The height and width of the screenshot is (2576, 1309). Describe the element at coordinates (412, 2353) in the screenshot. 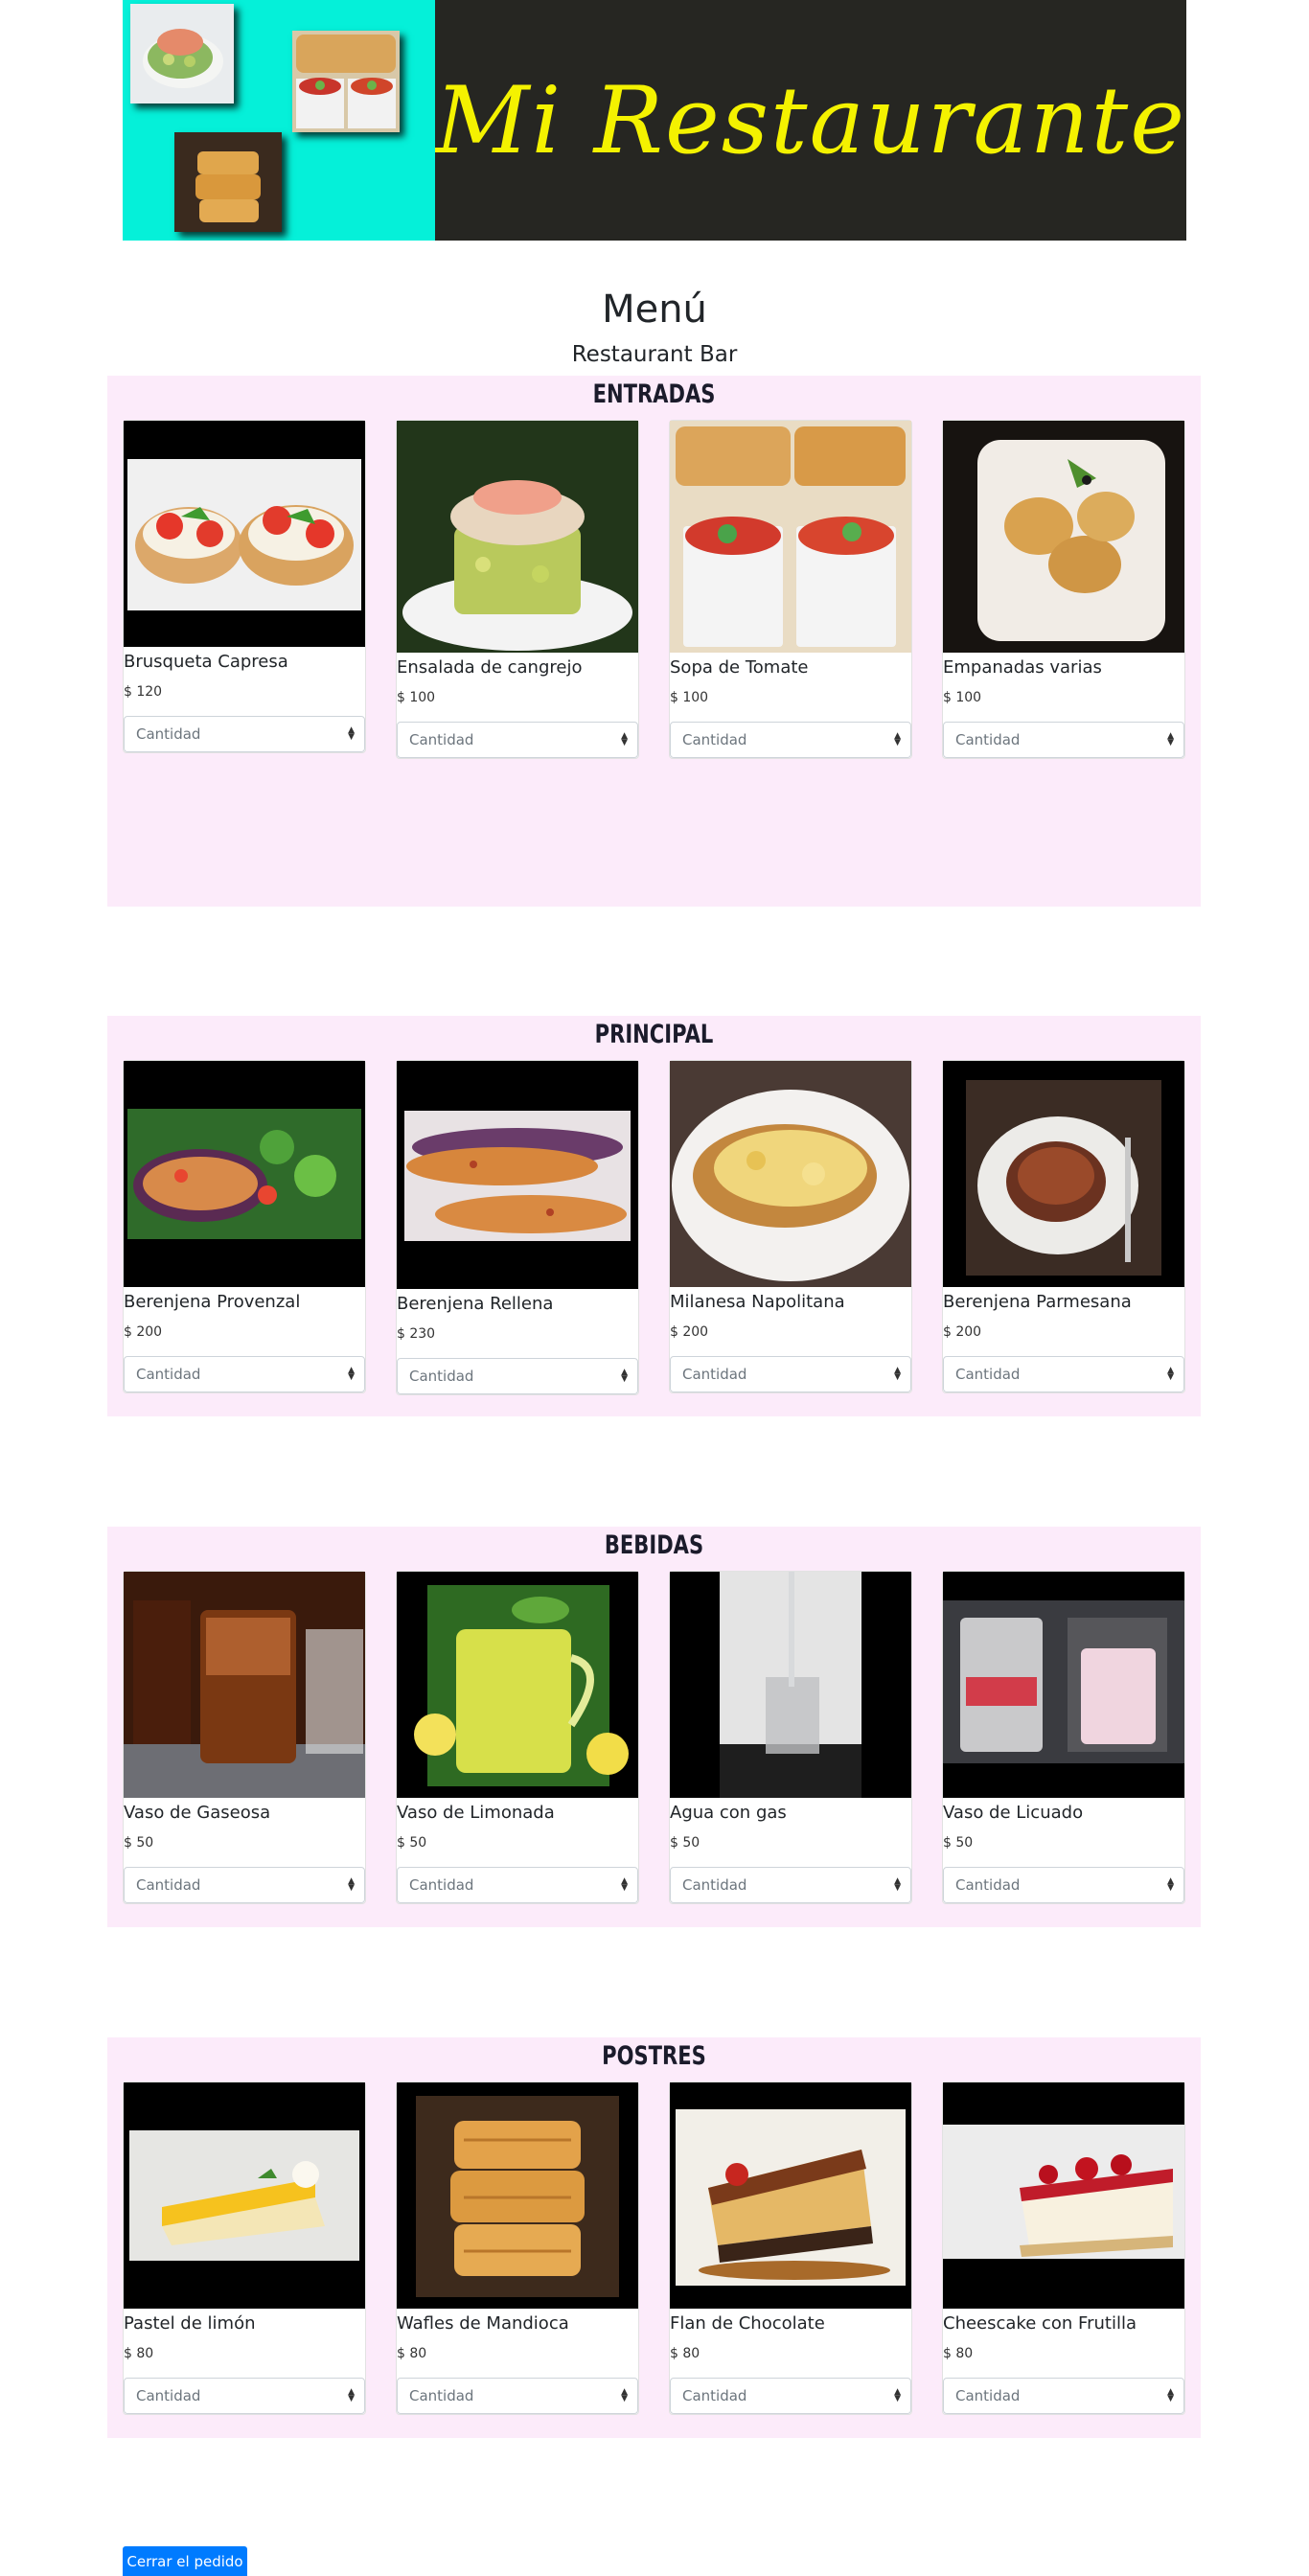

I see `item-price: $ 80` at that location.